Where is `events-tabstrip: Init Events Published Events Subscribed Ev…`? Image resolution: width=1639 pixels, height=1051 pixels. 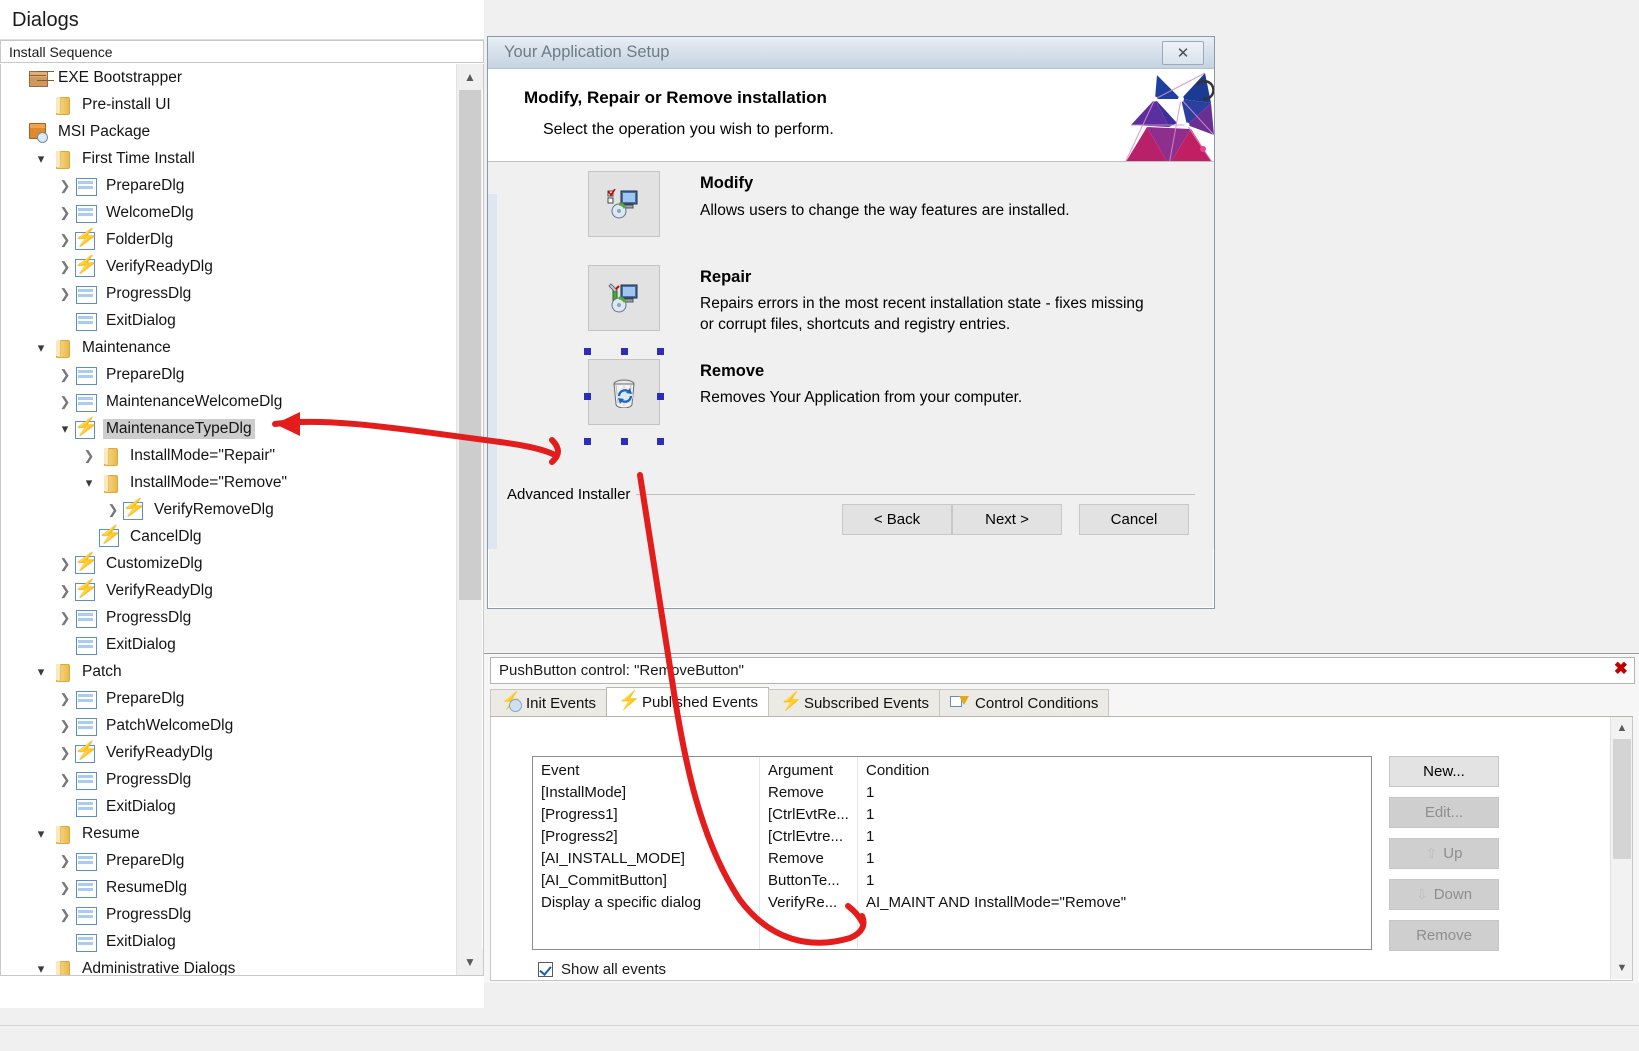
events-tabstrip: Init Events Published Events Subscribed Ev… is located at coordinates (800, 702).